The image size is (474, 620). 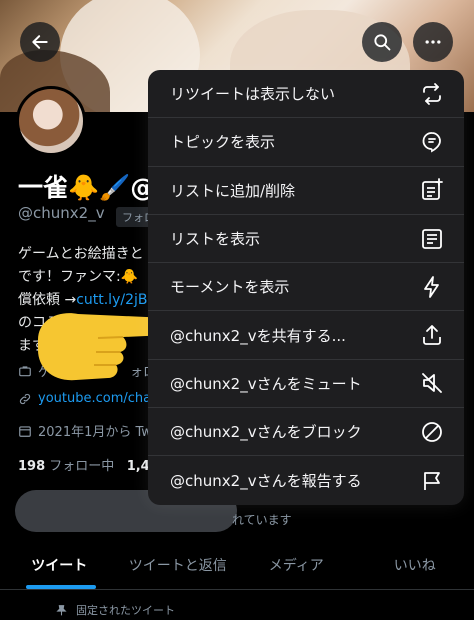 I want to click on menu-item-add-remove-list: リストに追加/削除, so click(x=306, y=191).